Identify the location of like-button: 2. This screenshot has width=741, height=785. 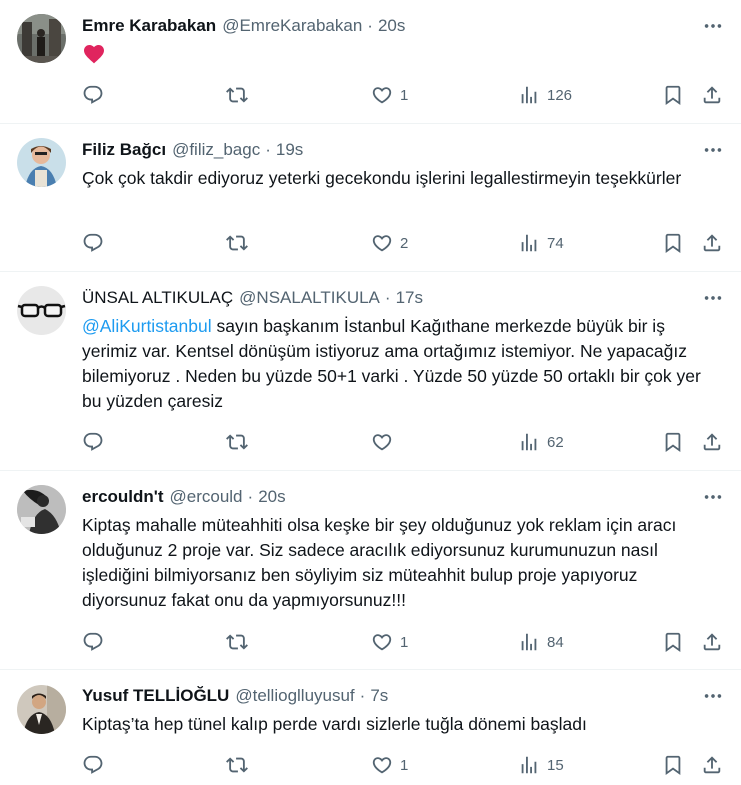
(389, 243).